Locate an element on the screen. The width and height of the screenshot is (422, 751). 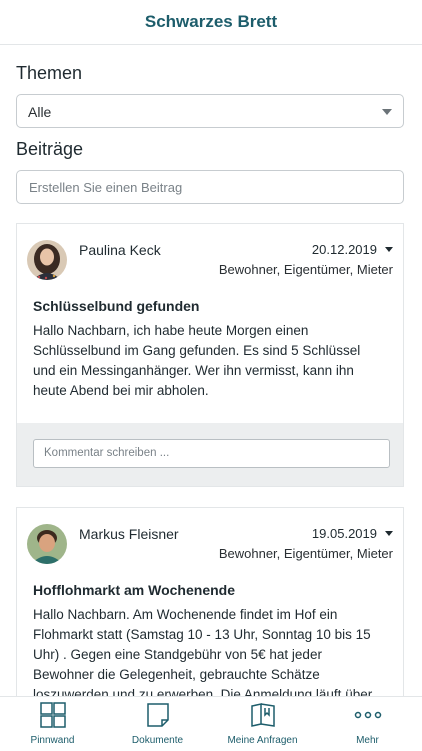
tab-label: Pinnwand is located at coordinates (52, 740).